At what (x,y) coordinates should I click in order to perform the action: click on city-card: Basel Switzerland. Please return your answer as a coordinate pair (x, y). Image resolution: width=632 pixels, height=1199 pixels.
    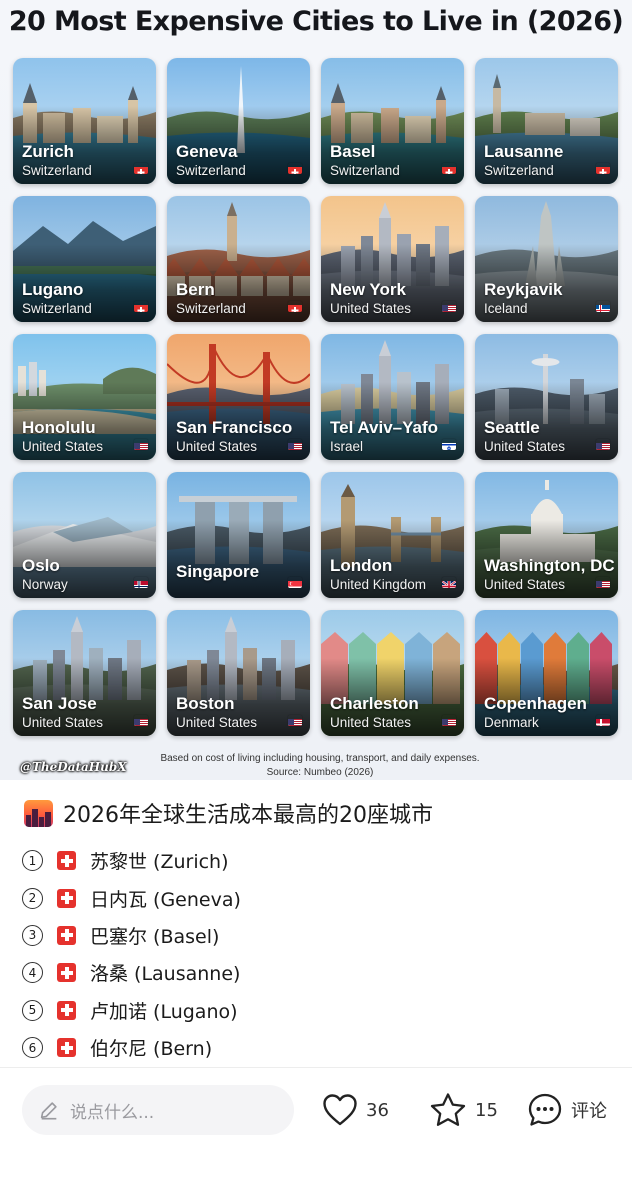
    Looking at the image, I should click on (392, 121).